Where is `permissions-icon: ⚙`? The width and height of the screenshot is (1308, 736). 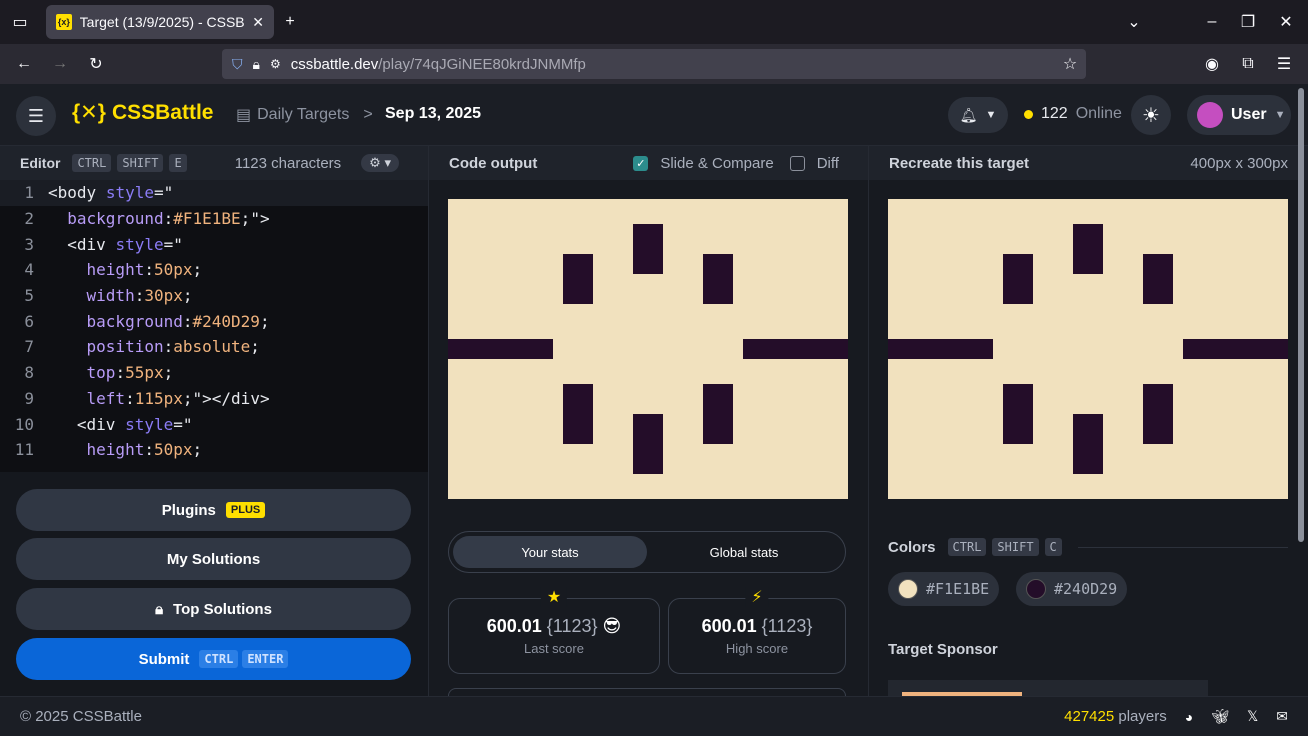 permissions-icon: ⚙ is located at coordinates (275, 64).